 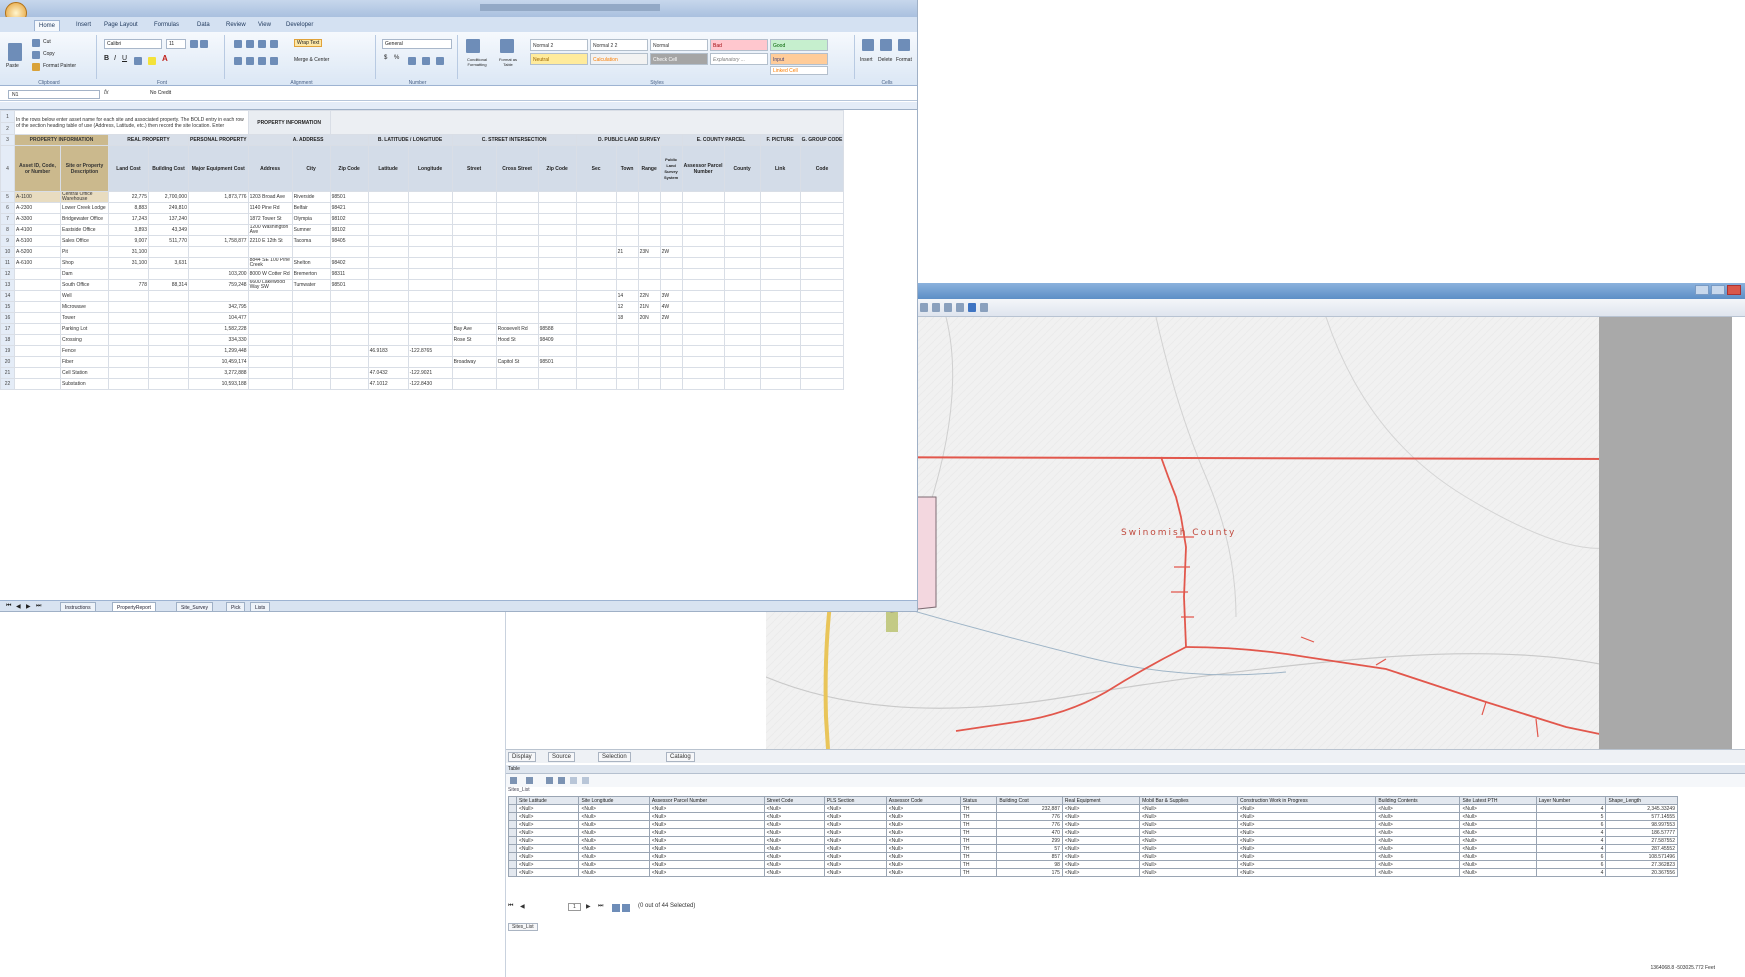 I want to click on attribute-column-header: Street Code, so click(x=794, y=800).